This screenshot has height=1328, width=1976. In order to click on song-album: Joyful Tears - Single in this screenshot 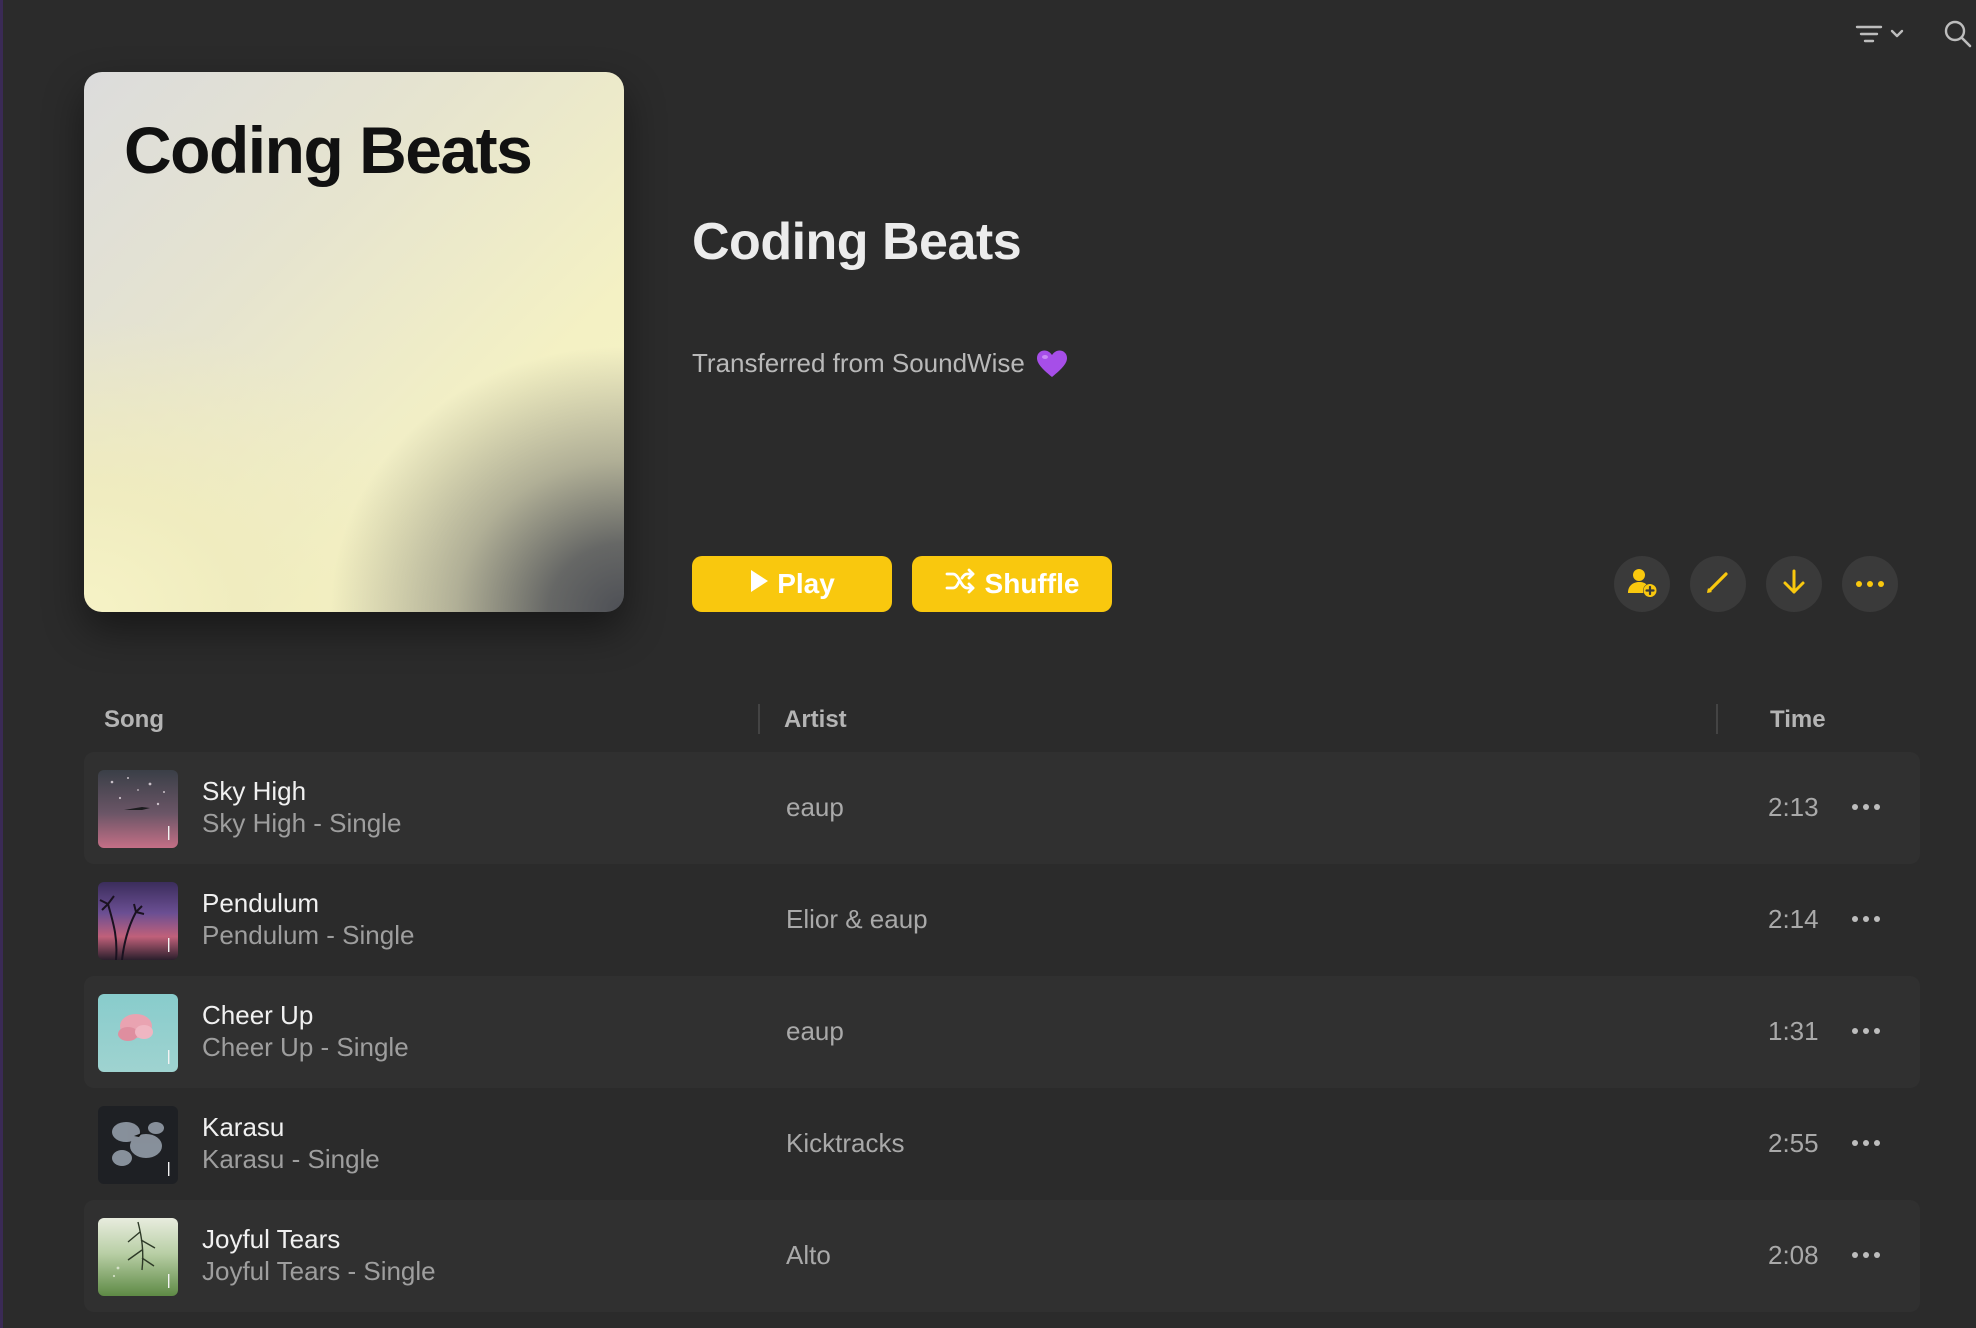, I will do `click(319, 1271)`.